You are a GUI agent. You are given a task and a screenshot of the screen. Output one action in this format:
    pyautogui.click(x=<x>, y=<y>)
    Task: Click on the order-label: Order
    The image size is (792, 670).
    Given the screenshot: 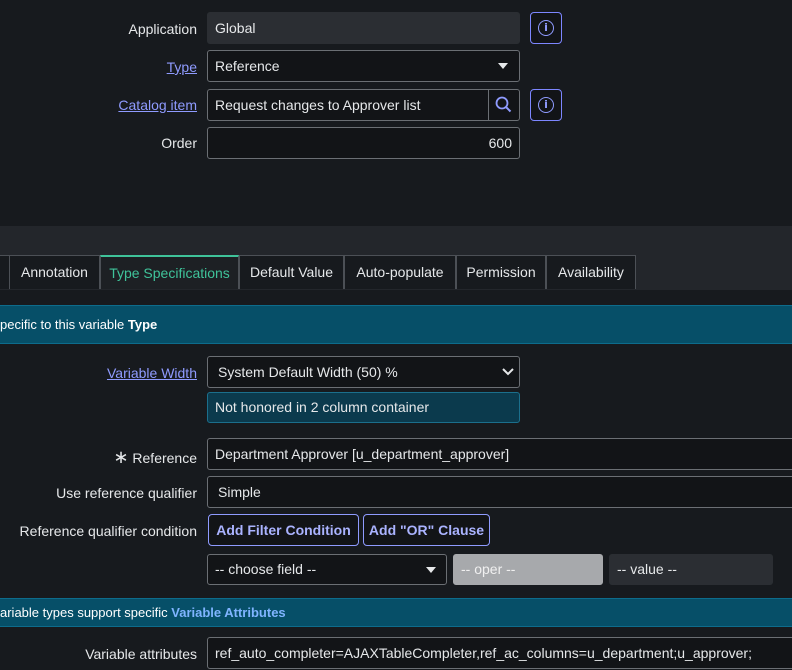 What is the action you would take?
    pyautogui.click(x=179, y=143)
    